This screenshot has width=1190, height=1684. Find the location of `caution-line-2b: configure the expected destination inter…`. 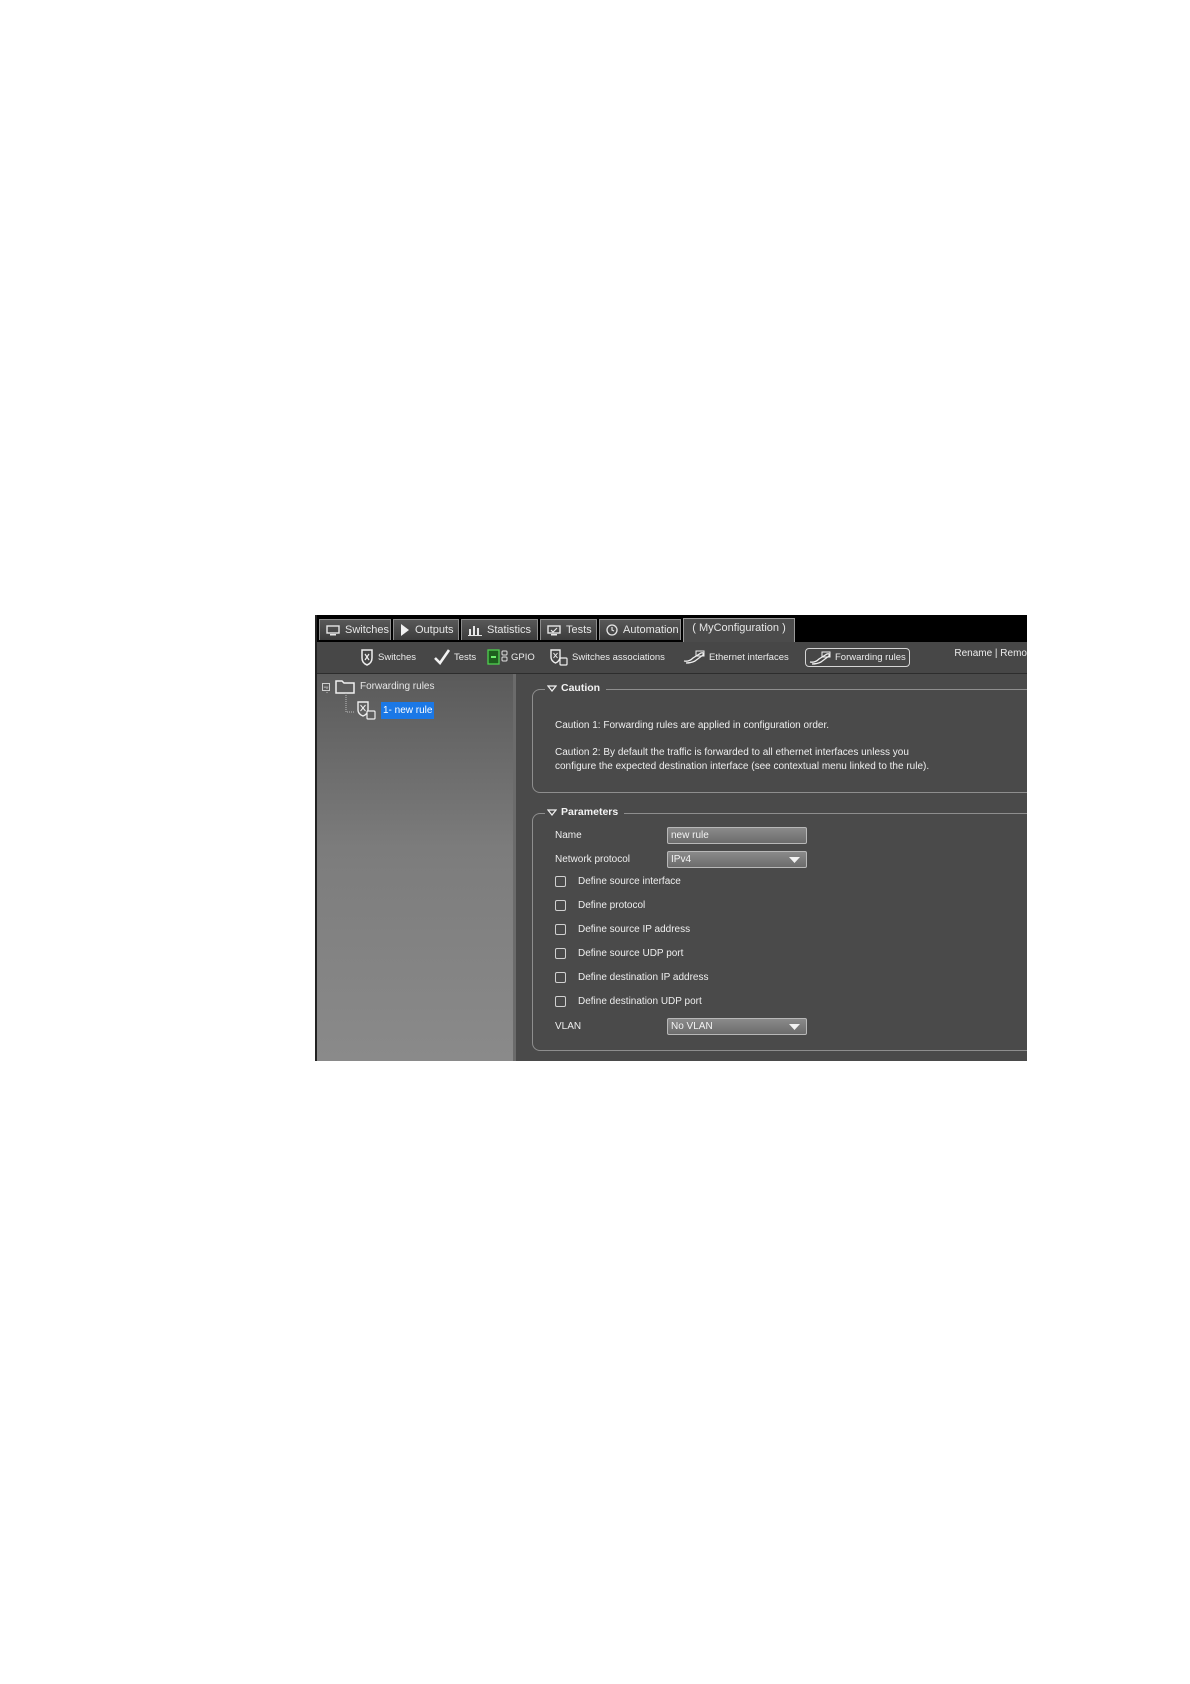

caution-line-2b: configure the expected destination inter… is located at coordinates (742, 766).